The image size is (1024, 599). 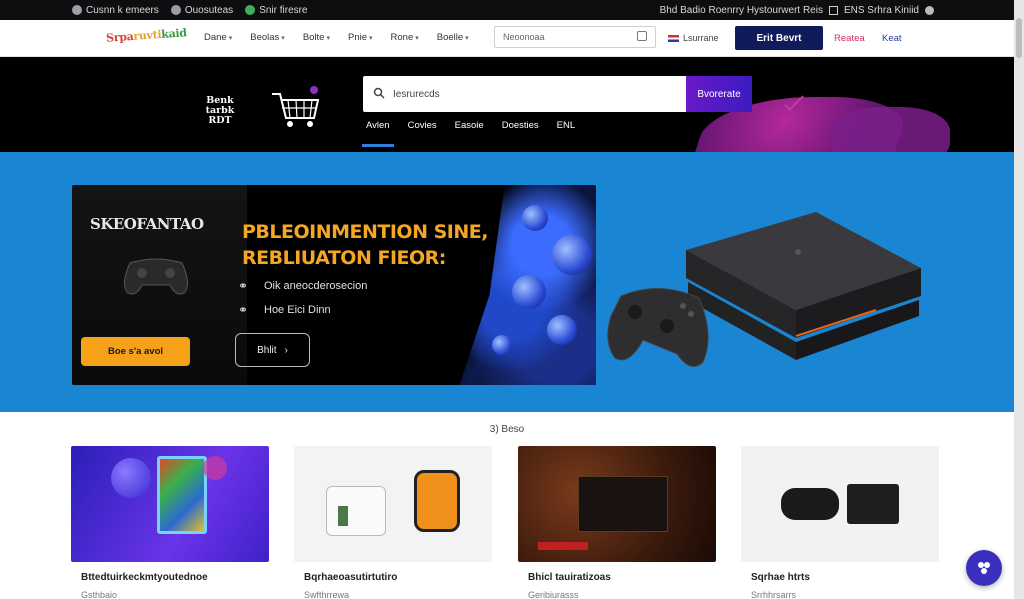 What do you see at coordinates (276, 10) in the screenshot?
I see `utility-item-3: Snir firesre` at bounding box center [276, 10].